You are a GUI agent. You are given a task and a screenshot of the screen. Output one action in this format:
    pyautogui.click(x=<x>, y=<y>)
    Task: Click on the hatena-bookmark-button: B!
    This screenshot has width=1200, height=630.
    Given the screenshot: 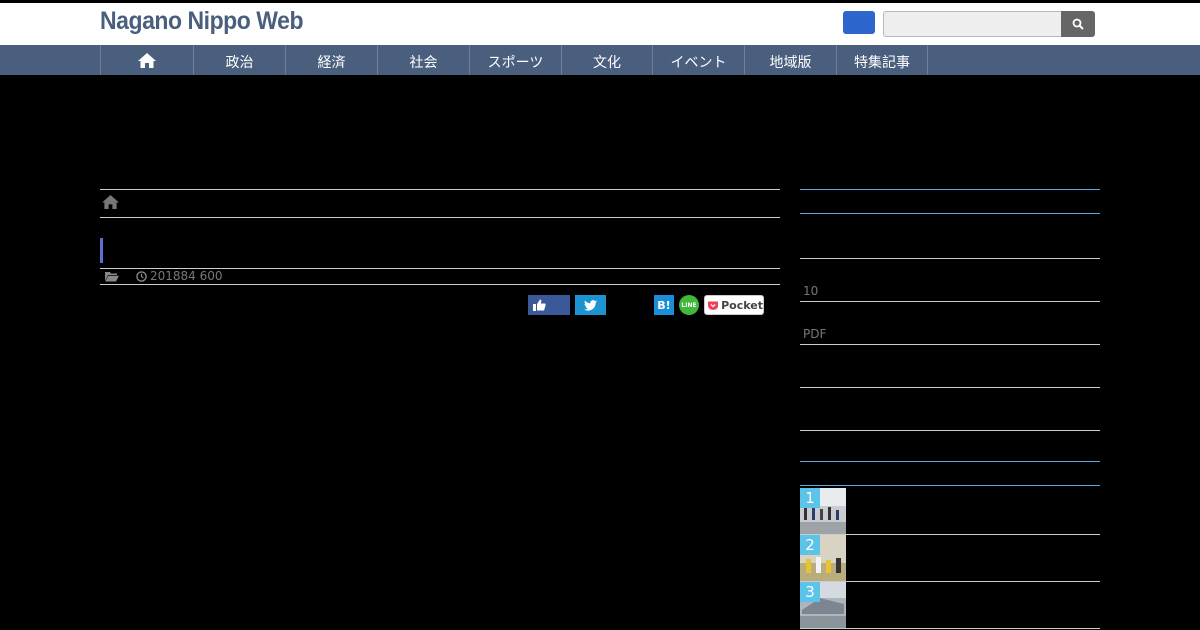 What is the action you would take?
    pyautogui.click(x=664, y=305)
    